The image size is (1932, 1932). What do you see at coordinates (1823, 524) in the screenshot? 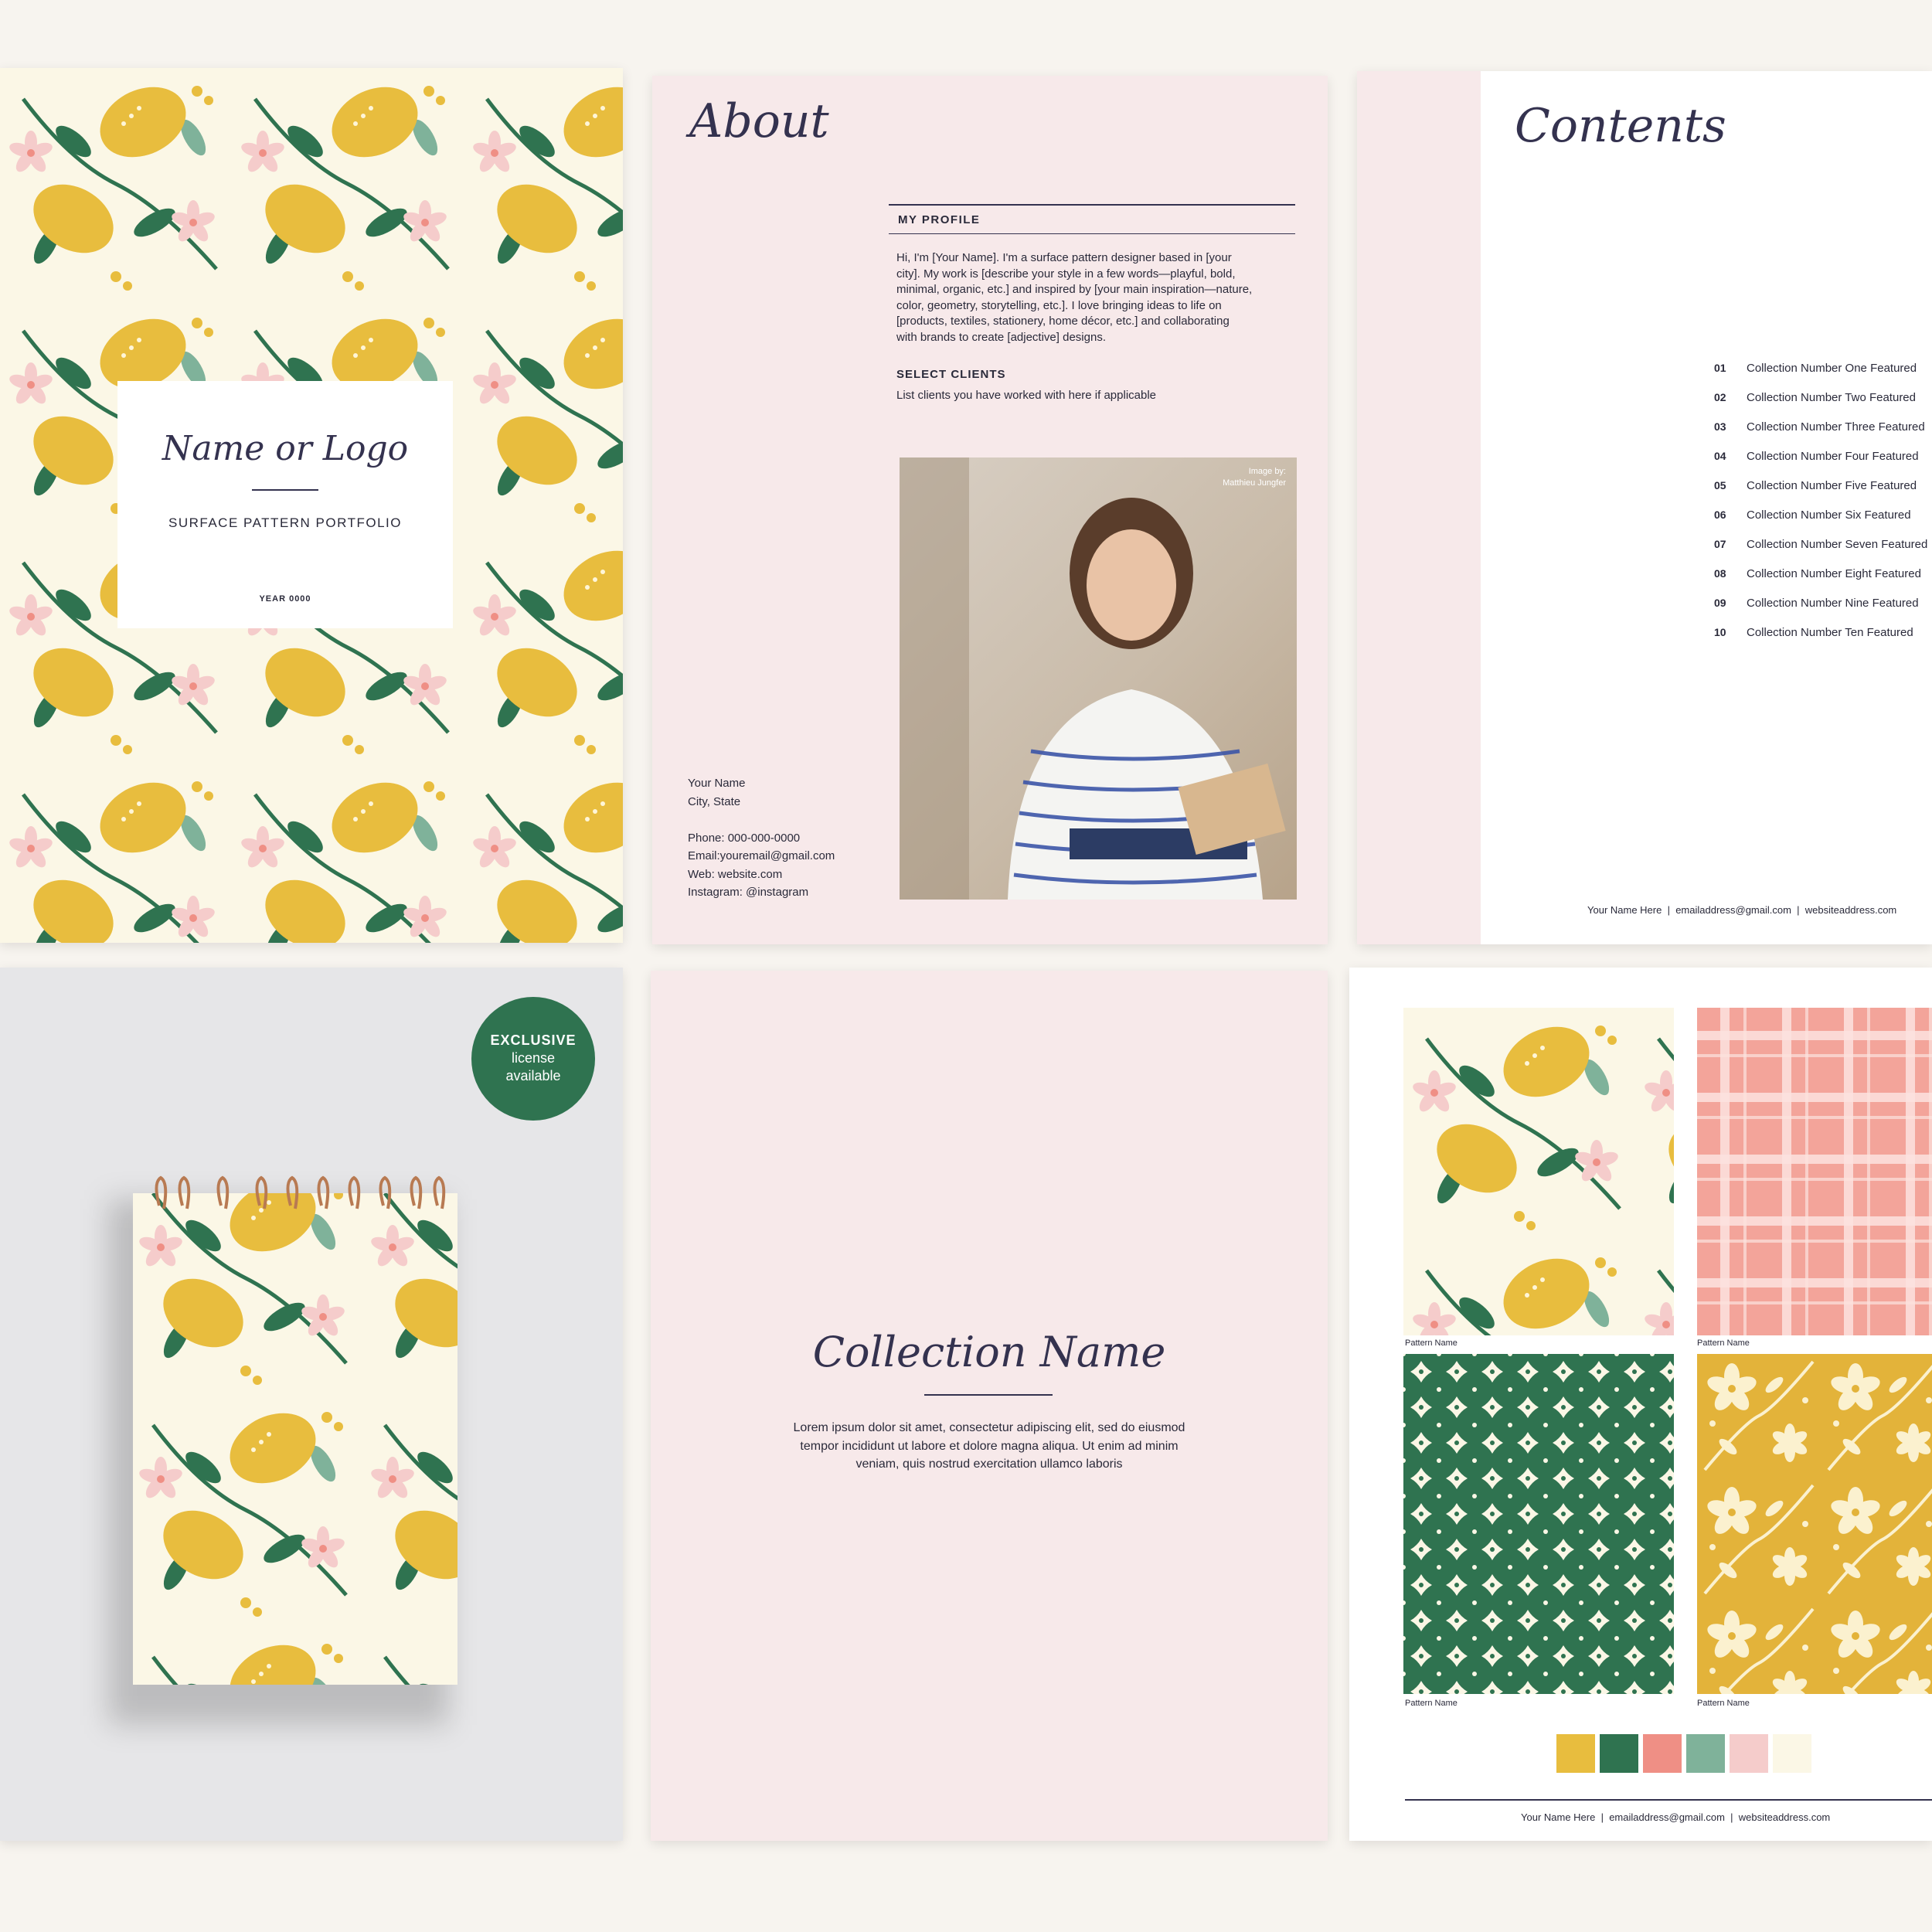
I see `contents-item: 06 Collection Number Six Featured` at bounding box center [1823, 524].